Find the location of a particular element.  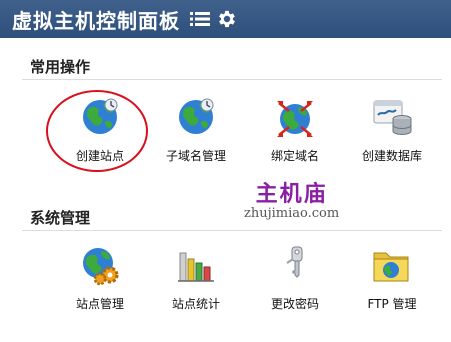

header-bar: 虚拟主机控制面板 is located at coordinates (225, 19).